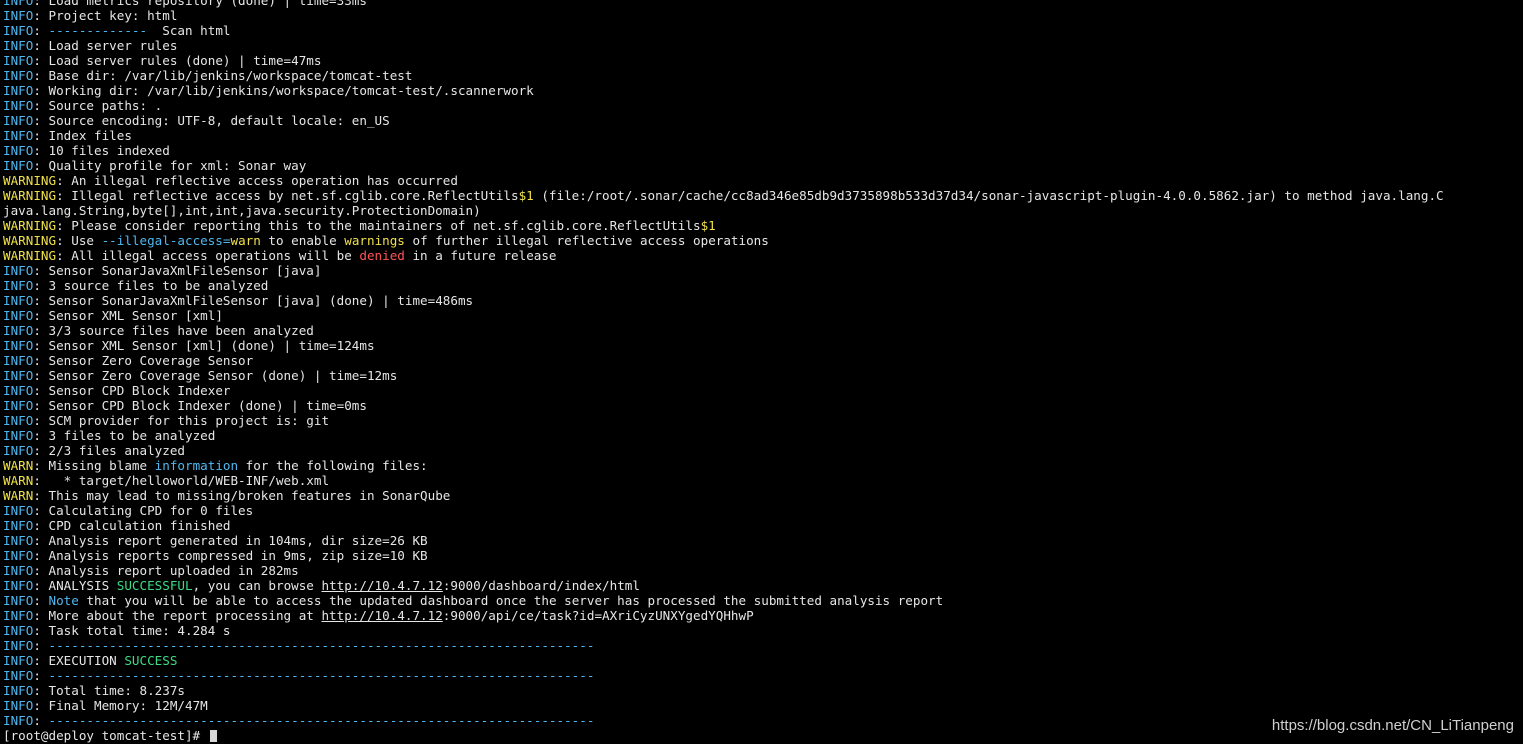 The height and width of the screenshot is (744, 1523). Describe the element at coordinates (105, 45) in the screenshot. I see `log-text: : Load server rules` at that location.